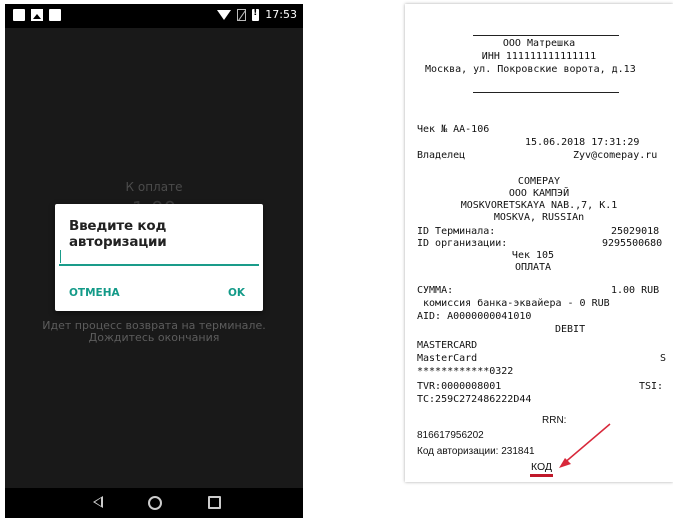 The image size is (673, 521). I want to click on debit: DEBIT, so click(570, 329).